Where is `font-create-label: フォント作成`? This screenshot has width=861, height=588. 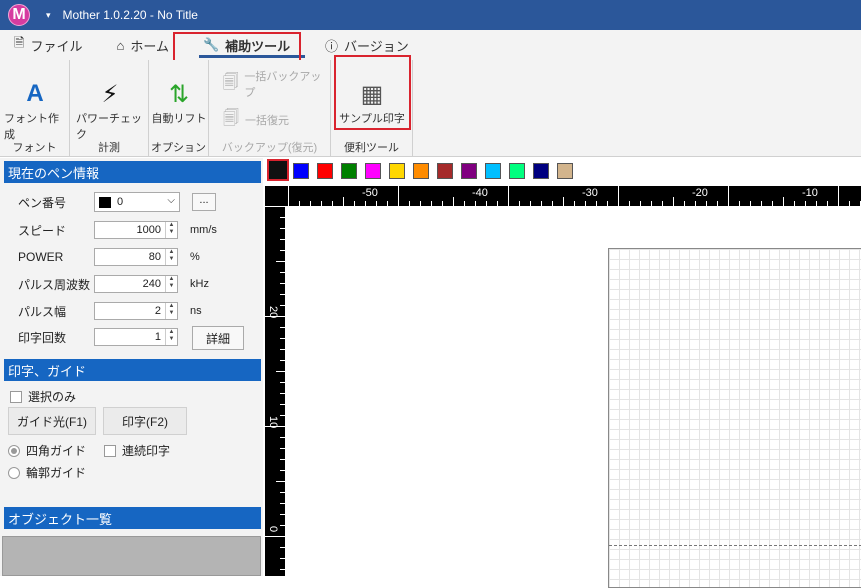 font-create-label: フォント作成 is located at coordinates (31, 127).